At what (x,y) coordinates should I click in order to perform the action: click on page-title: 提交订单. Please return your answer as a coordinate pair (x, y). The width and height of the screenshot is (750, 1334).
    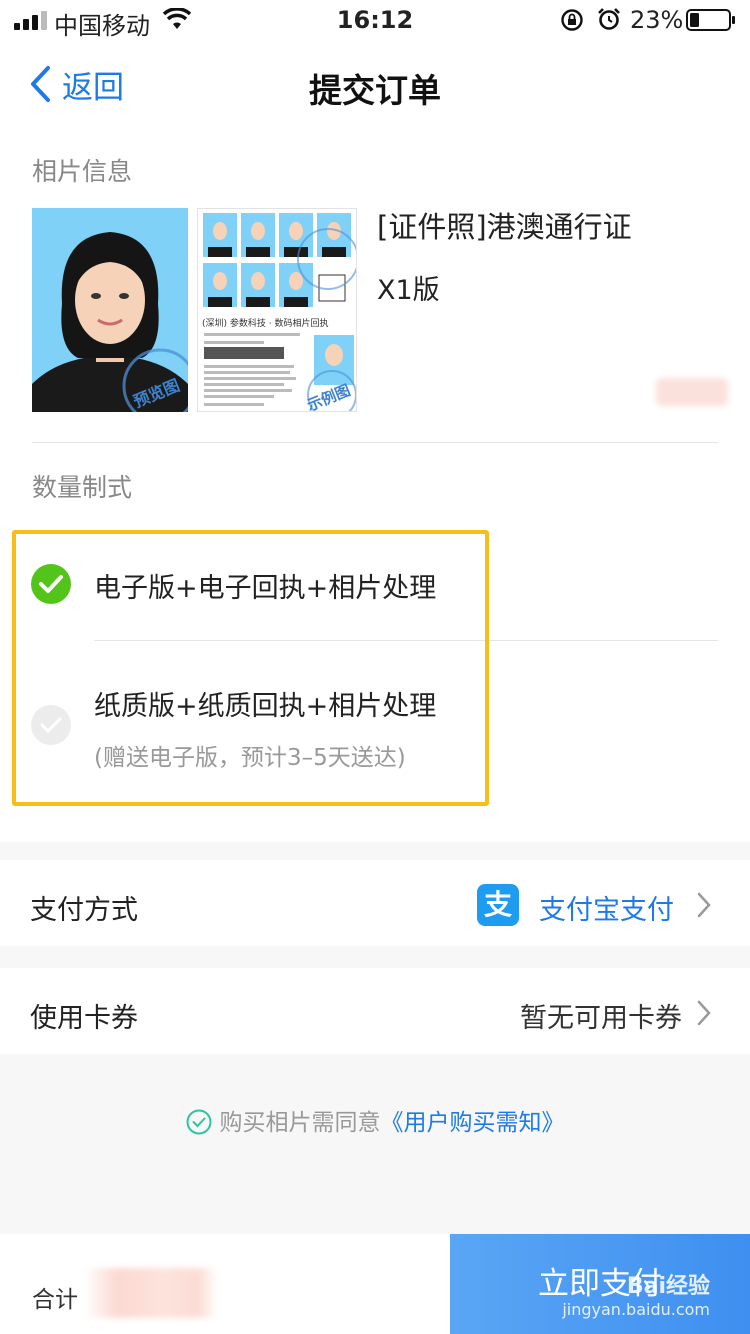
    Looking at the image, I should click on (375, 90).